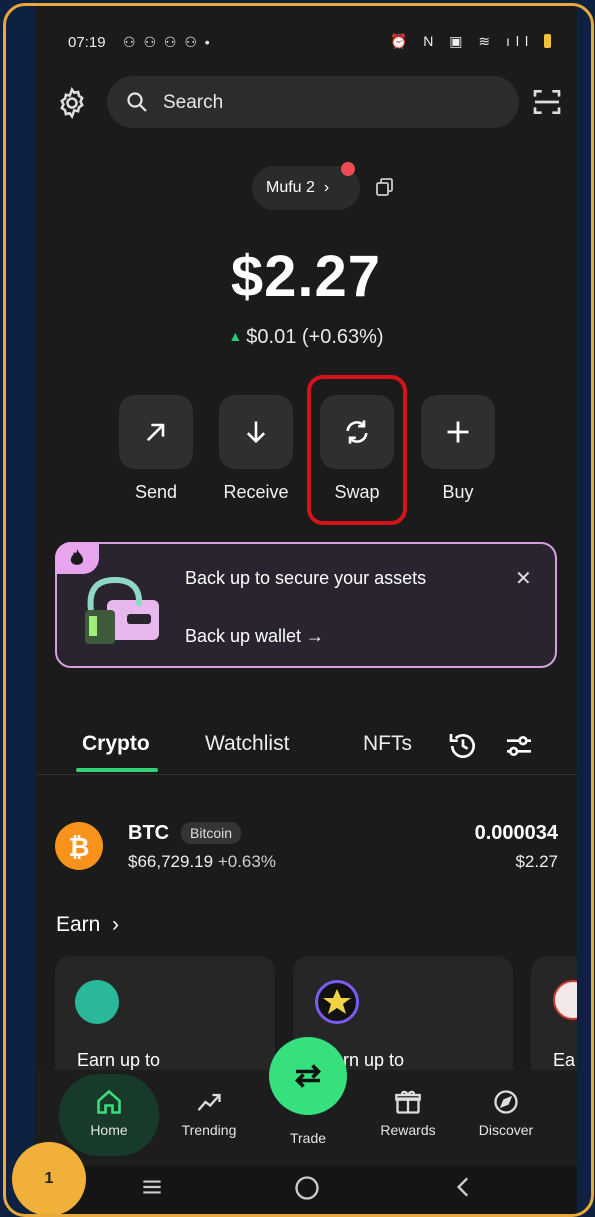 This screenshot has height=1217, width=595. Describe the element at coordinates (536, 861) in the screenshot. I see `asset-fiat-value: $2.27` at that location.